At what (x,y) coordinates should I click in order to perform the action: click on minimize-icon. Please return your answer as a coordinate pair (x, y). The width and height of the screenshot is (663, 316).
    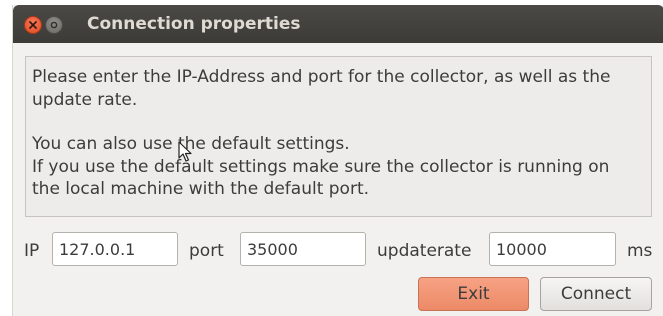
    Looking at the image, I should click on (54, 25).